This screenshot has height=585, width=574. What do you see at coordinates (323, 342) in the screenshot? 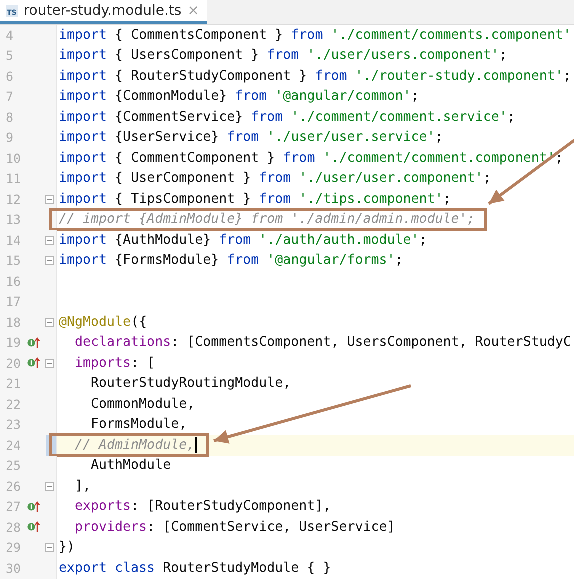
I see `code-line: declarations: [CommentsComponent, UsersComponent, RouterStudyC` at bounding box center [323, 342].